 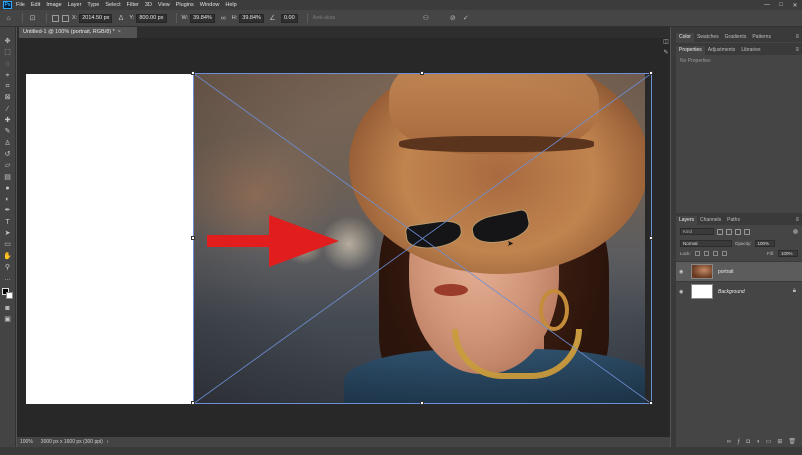 I want to click on dodge-tool-icon: ◐, so click(x=7, y=199).